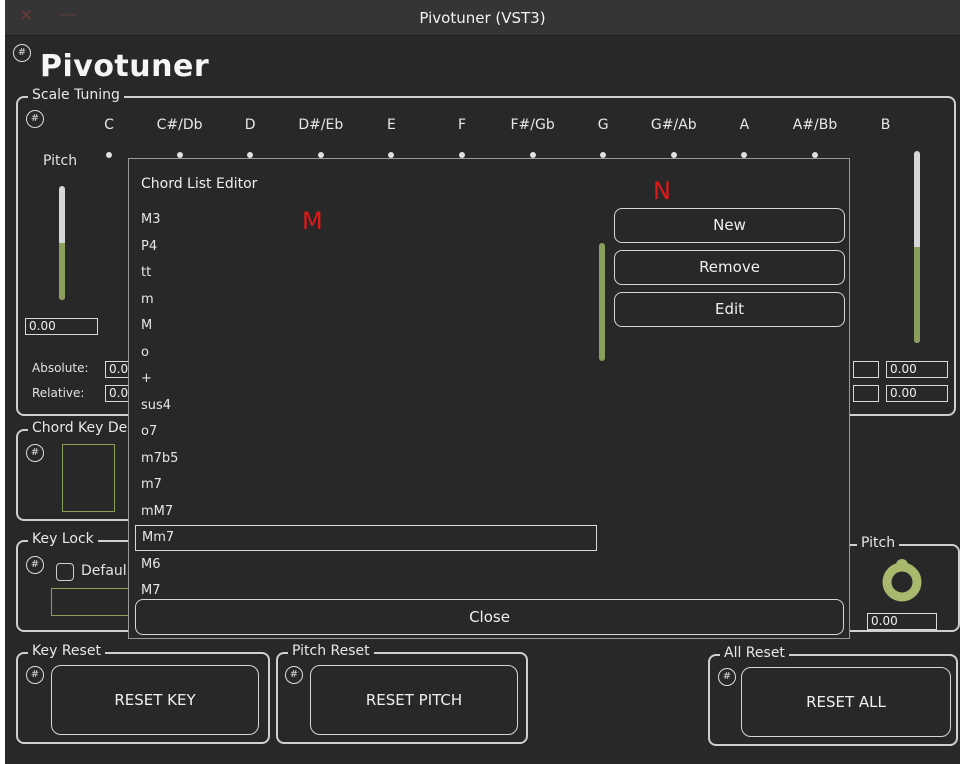 Image resolution: width=965 pixels, height=764 pixels. What do you see at coordinates (489, 617) in the screenshot?
I see `close-dialog-button: Close` at bounding box center [489, 617].